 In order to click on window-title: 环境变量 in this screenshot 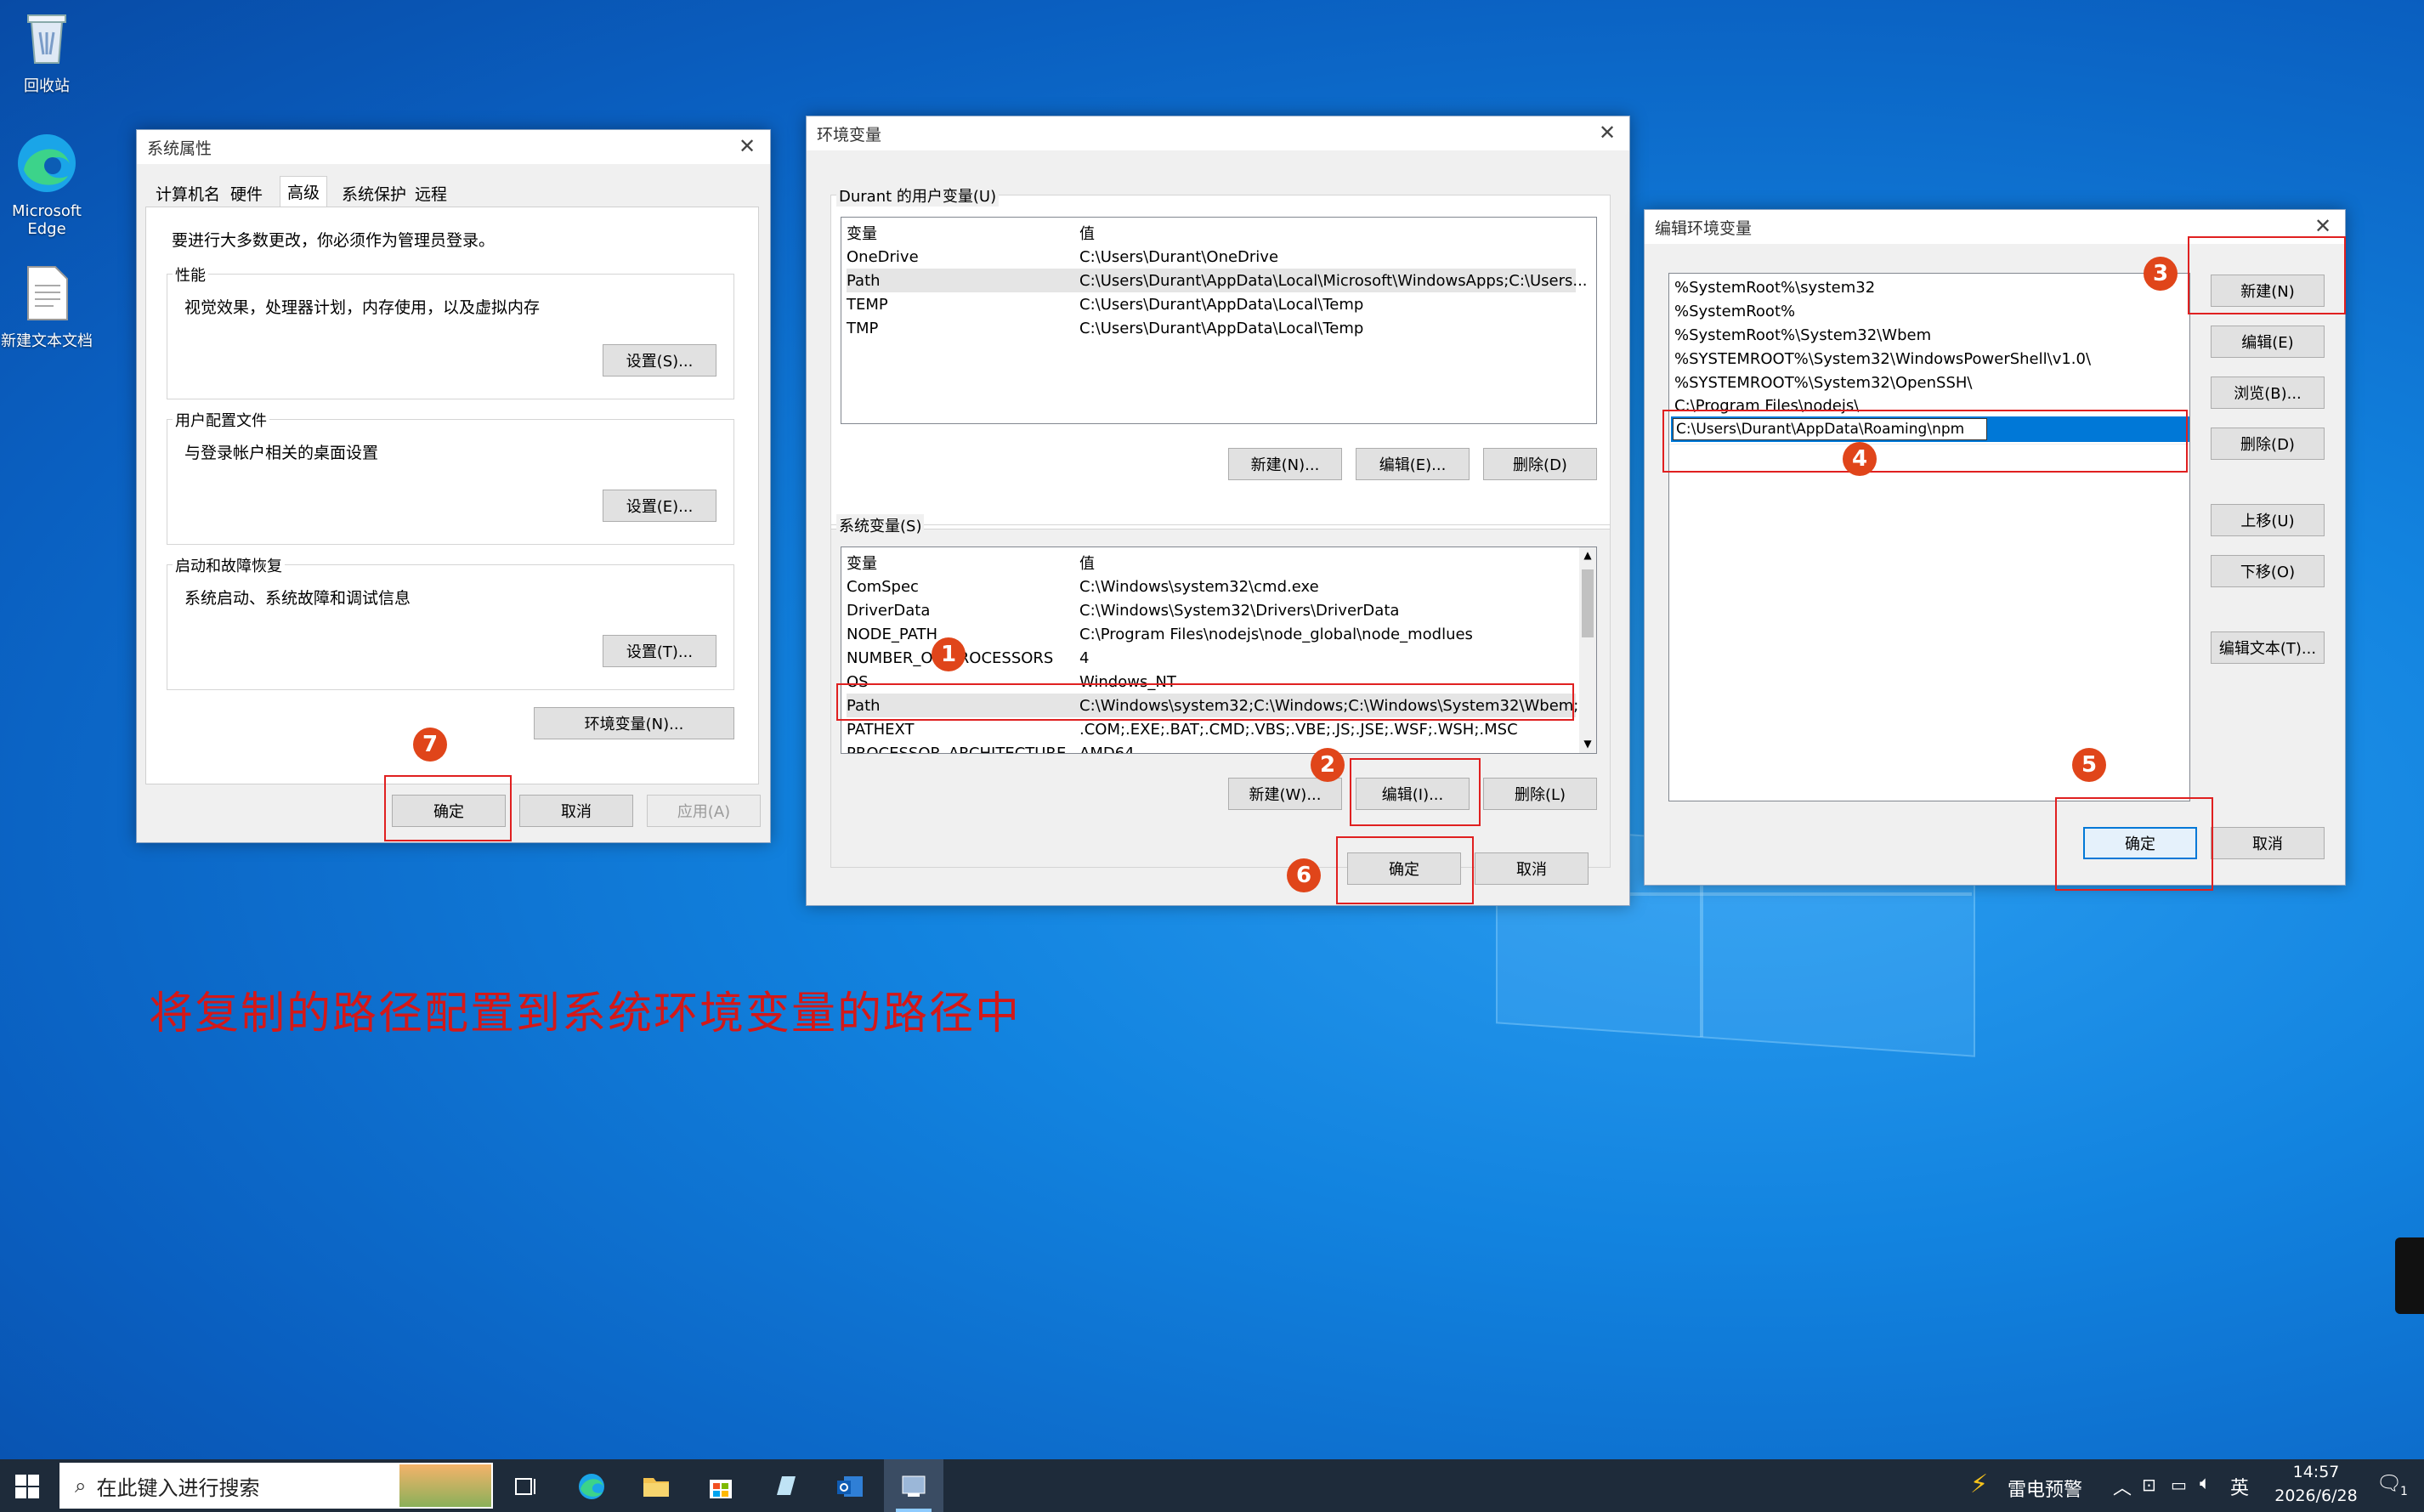, I will do `click(1218, 133)`.